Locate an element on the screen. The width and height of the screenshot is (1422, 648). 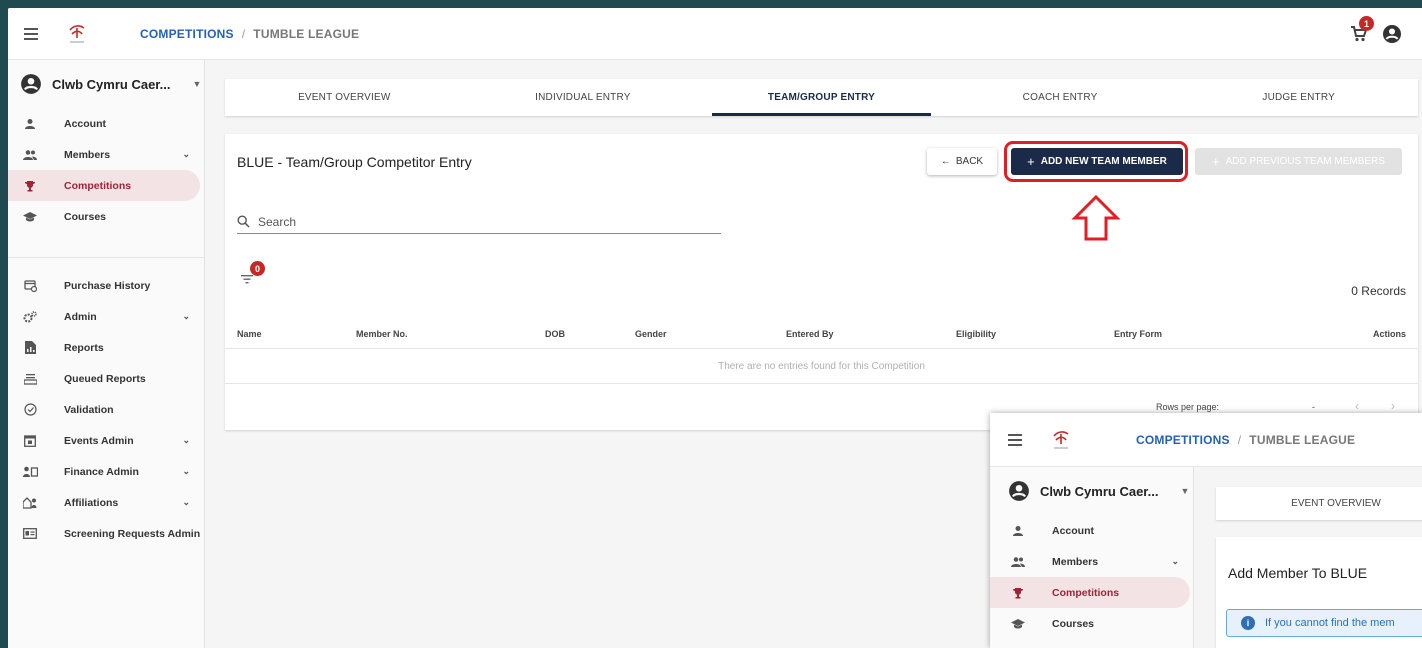
column-gender: Gender is located at coordinates (651, 334).